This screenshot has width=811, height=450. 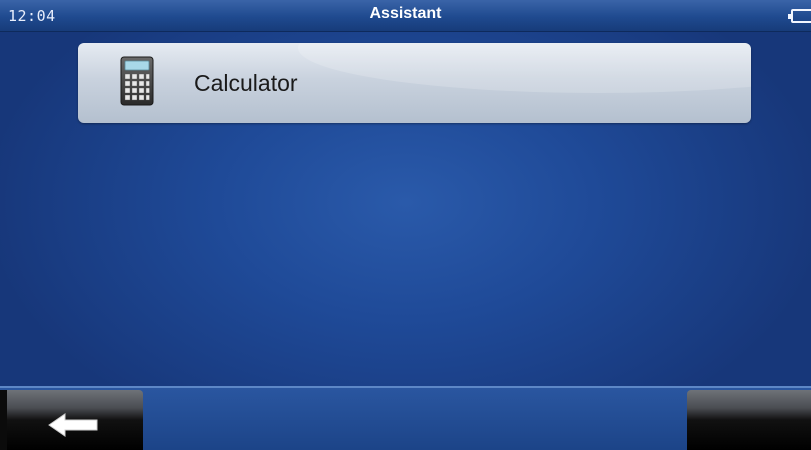 What do you see at coordinates (3, 420) in the screenshot?
I see `bottom-left-edge` at bounding box center [3, 420].